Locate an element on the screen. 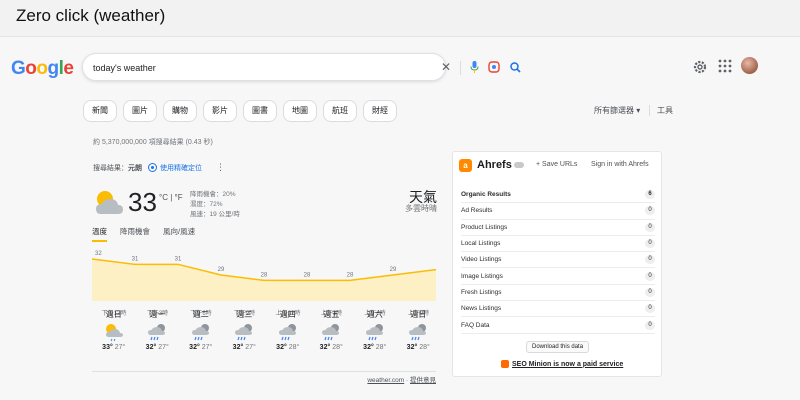 This screenshot has width=800, height=400. search-box: ✕ is located at coordinates (301, 67).